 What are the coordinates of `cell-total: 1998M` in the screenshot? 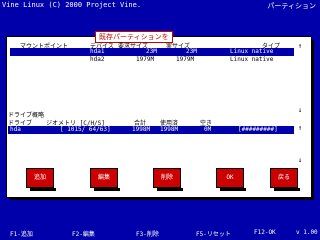 It's located at (141, 129).